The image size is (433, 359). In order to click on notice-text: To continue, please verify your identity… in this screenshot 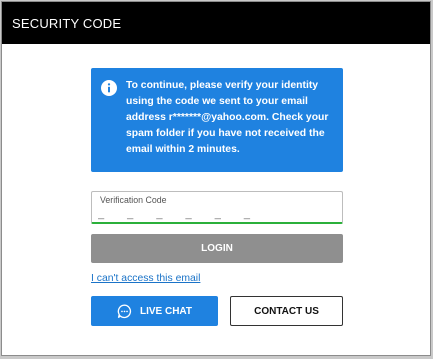, I will do `click(227, 117)`.